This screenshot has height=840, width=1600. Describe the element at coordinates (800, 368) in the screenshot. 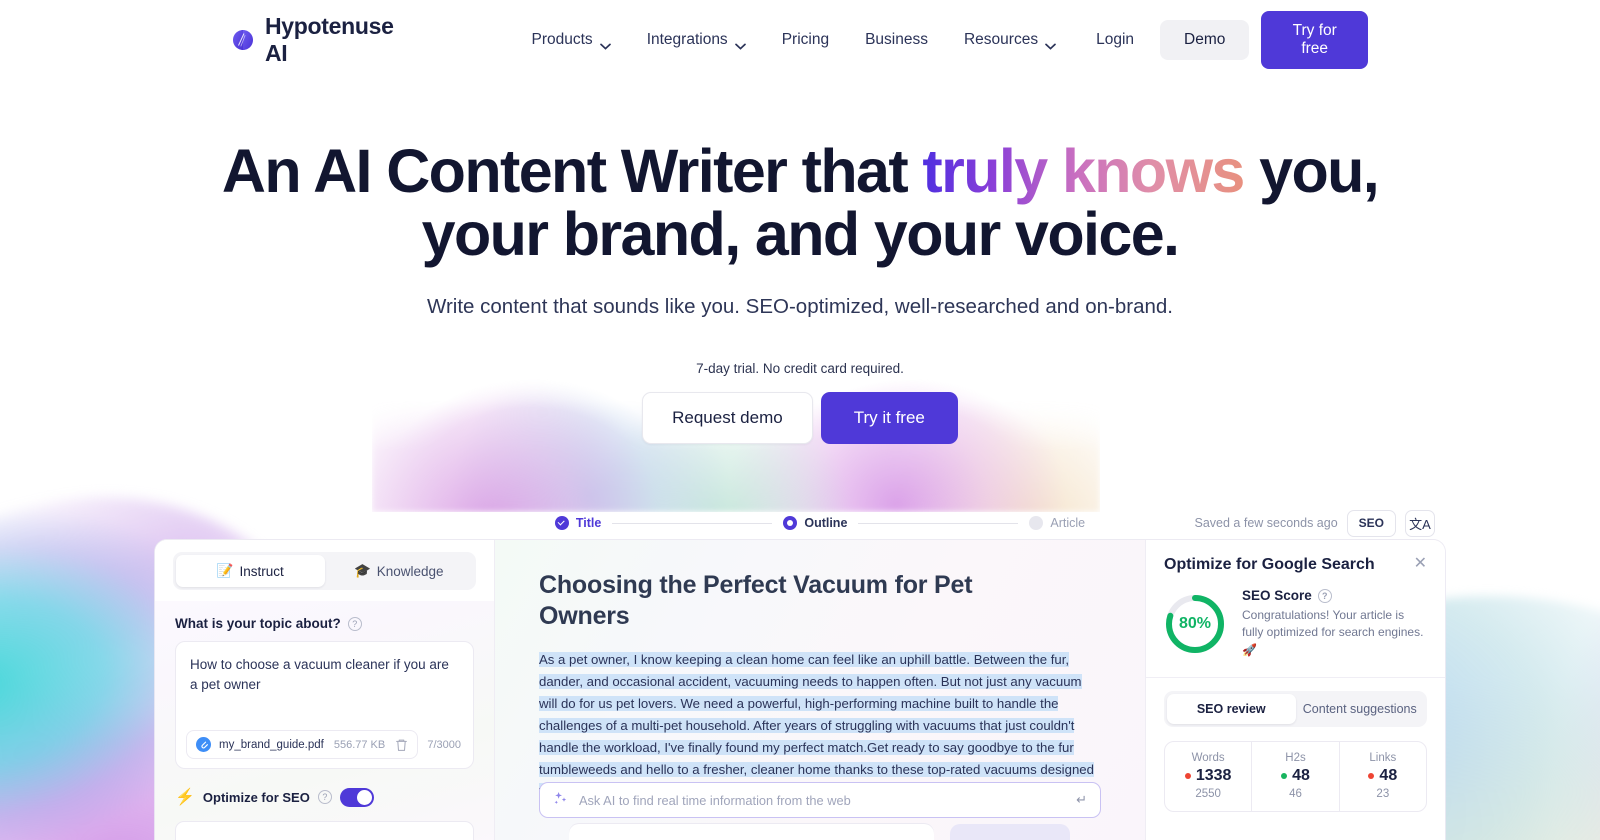

I see `hero-trial-note: 7-day trial. No credit card required.` at that location.